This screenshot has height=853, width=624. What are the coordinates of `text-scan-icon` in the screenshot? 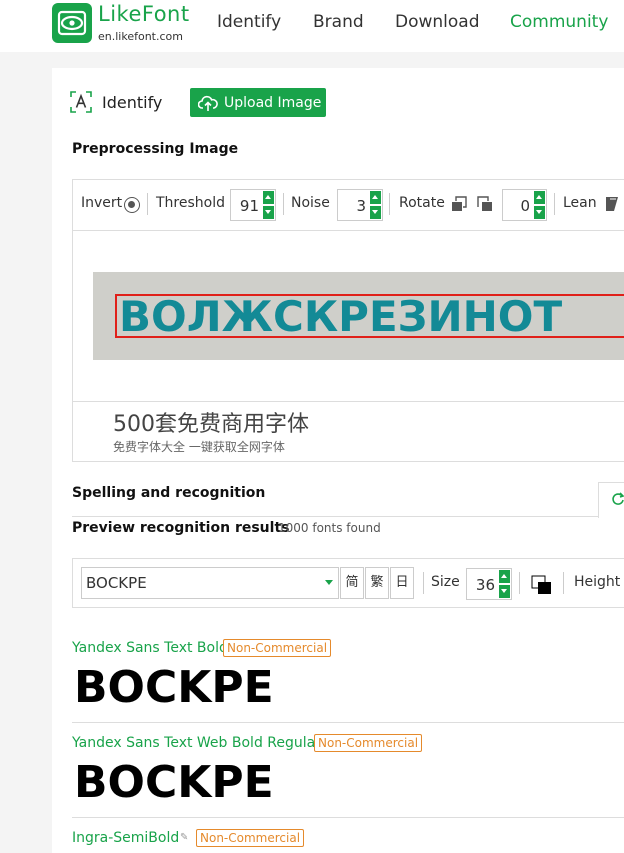 It's located at (81, 102).